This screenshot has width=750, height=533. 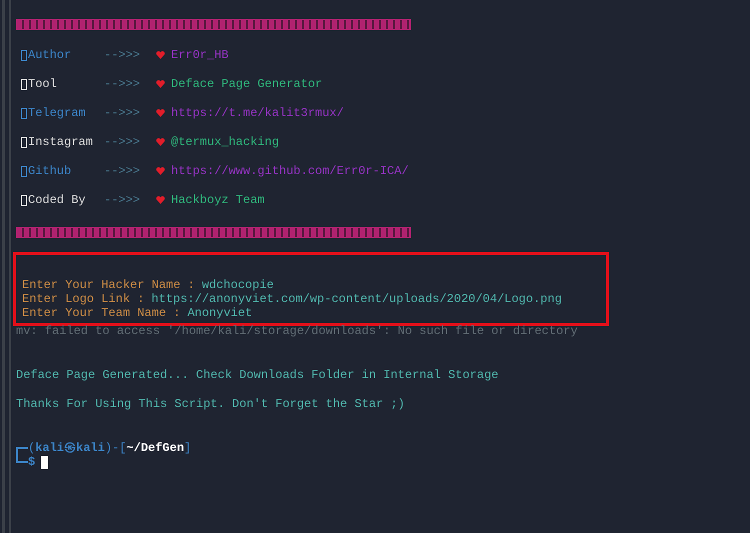 I want to click on prompt-answer: https://anonyviet.com/wp-content/uploads/2020/04/Logo.png, so click(x=356, y=299).